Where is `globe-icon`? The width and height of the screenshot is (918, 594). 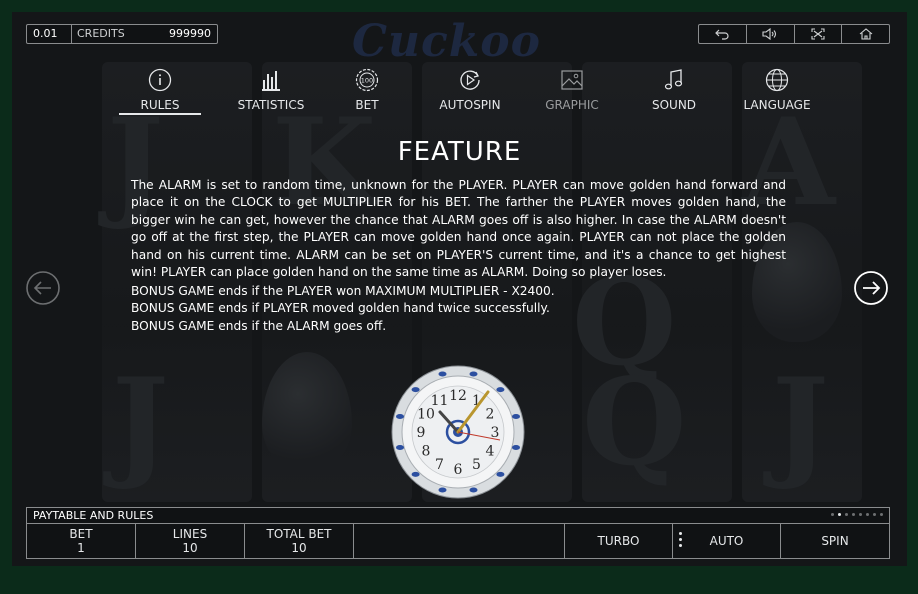 globe-icon is located at coordinates (777, 80).